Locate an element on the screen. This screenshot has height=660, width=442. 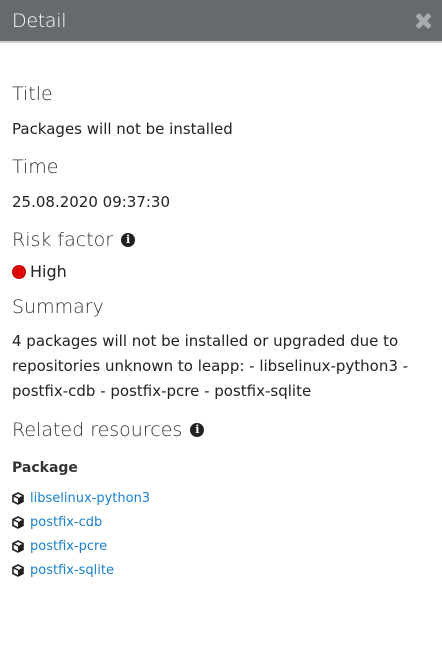
package-item: postfix-pcre is located at coordinates (221, 546).